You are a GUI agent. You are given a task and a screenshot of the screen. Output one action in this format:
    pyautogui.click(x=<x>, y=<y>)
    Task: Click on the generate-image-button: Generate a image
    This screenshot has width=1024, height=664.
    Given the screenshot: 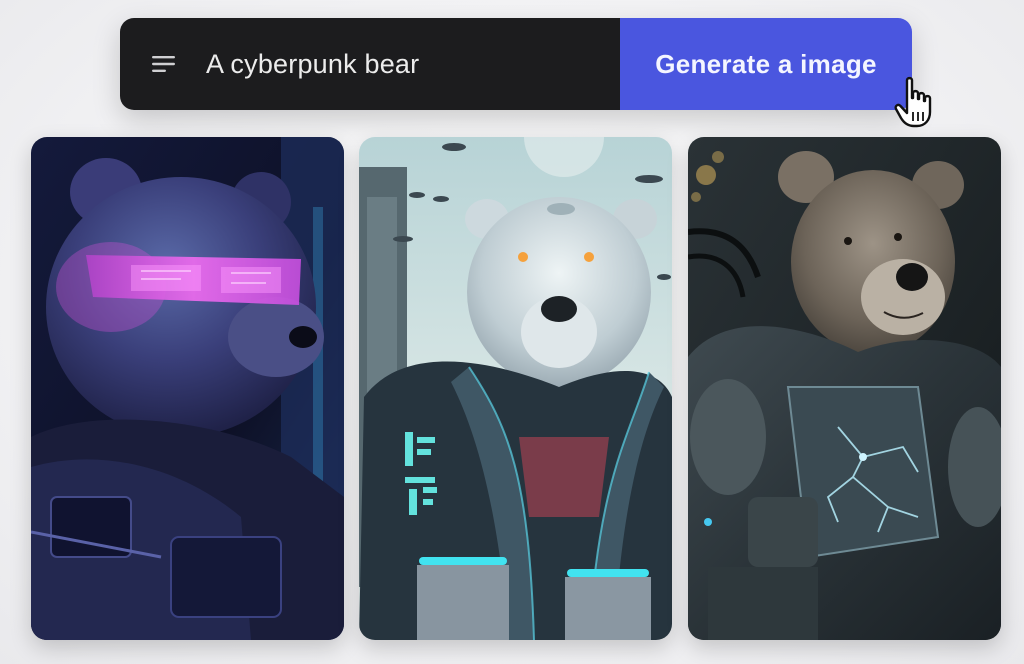 What is the action you would take?
    pyautogui.click(x=766, y=64)
    